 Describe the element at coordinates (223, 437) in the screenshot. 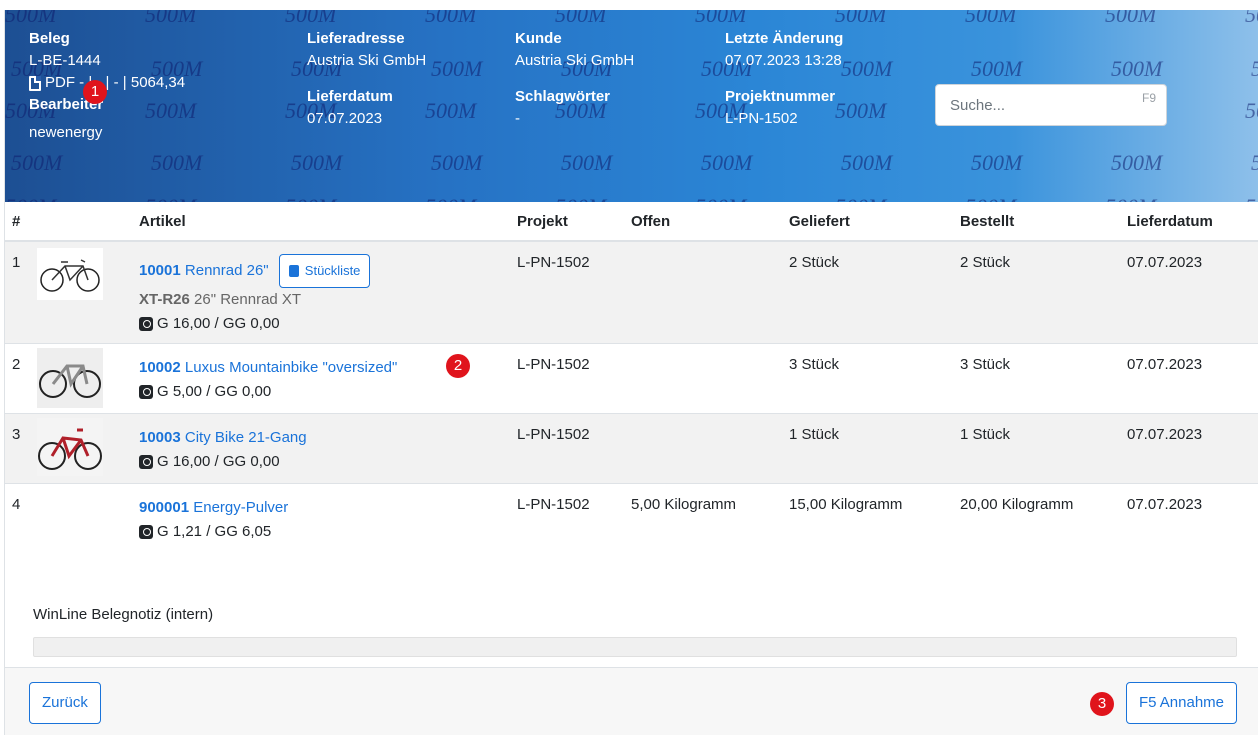

I see `artikel-link: 10003 City Bike 21-Gang` at that location.